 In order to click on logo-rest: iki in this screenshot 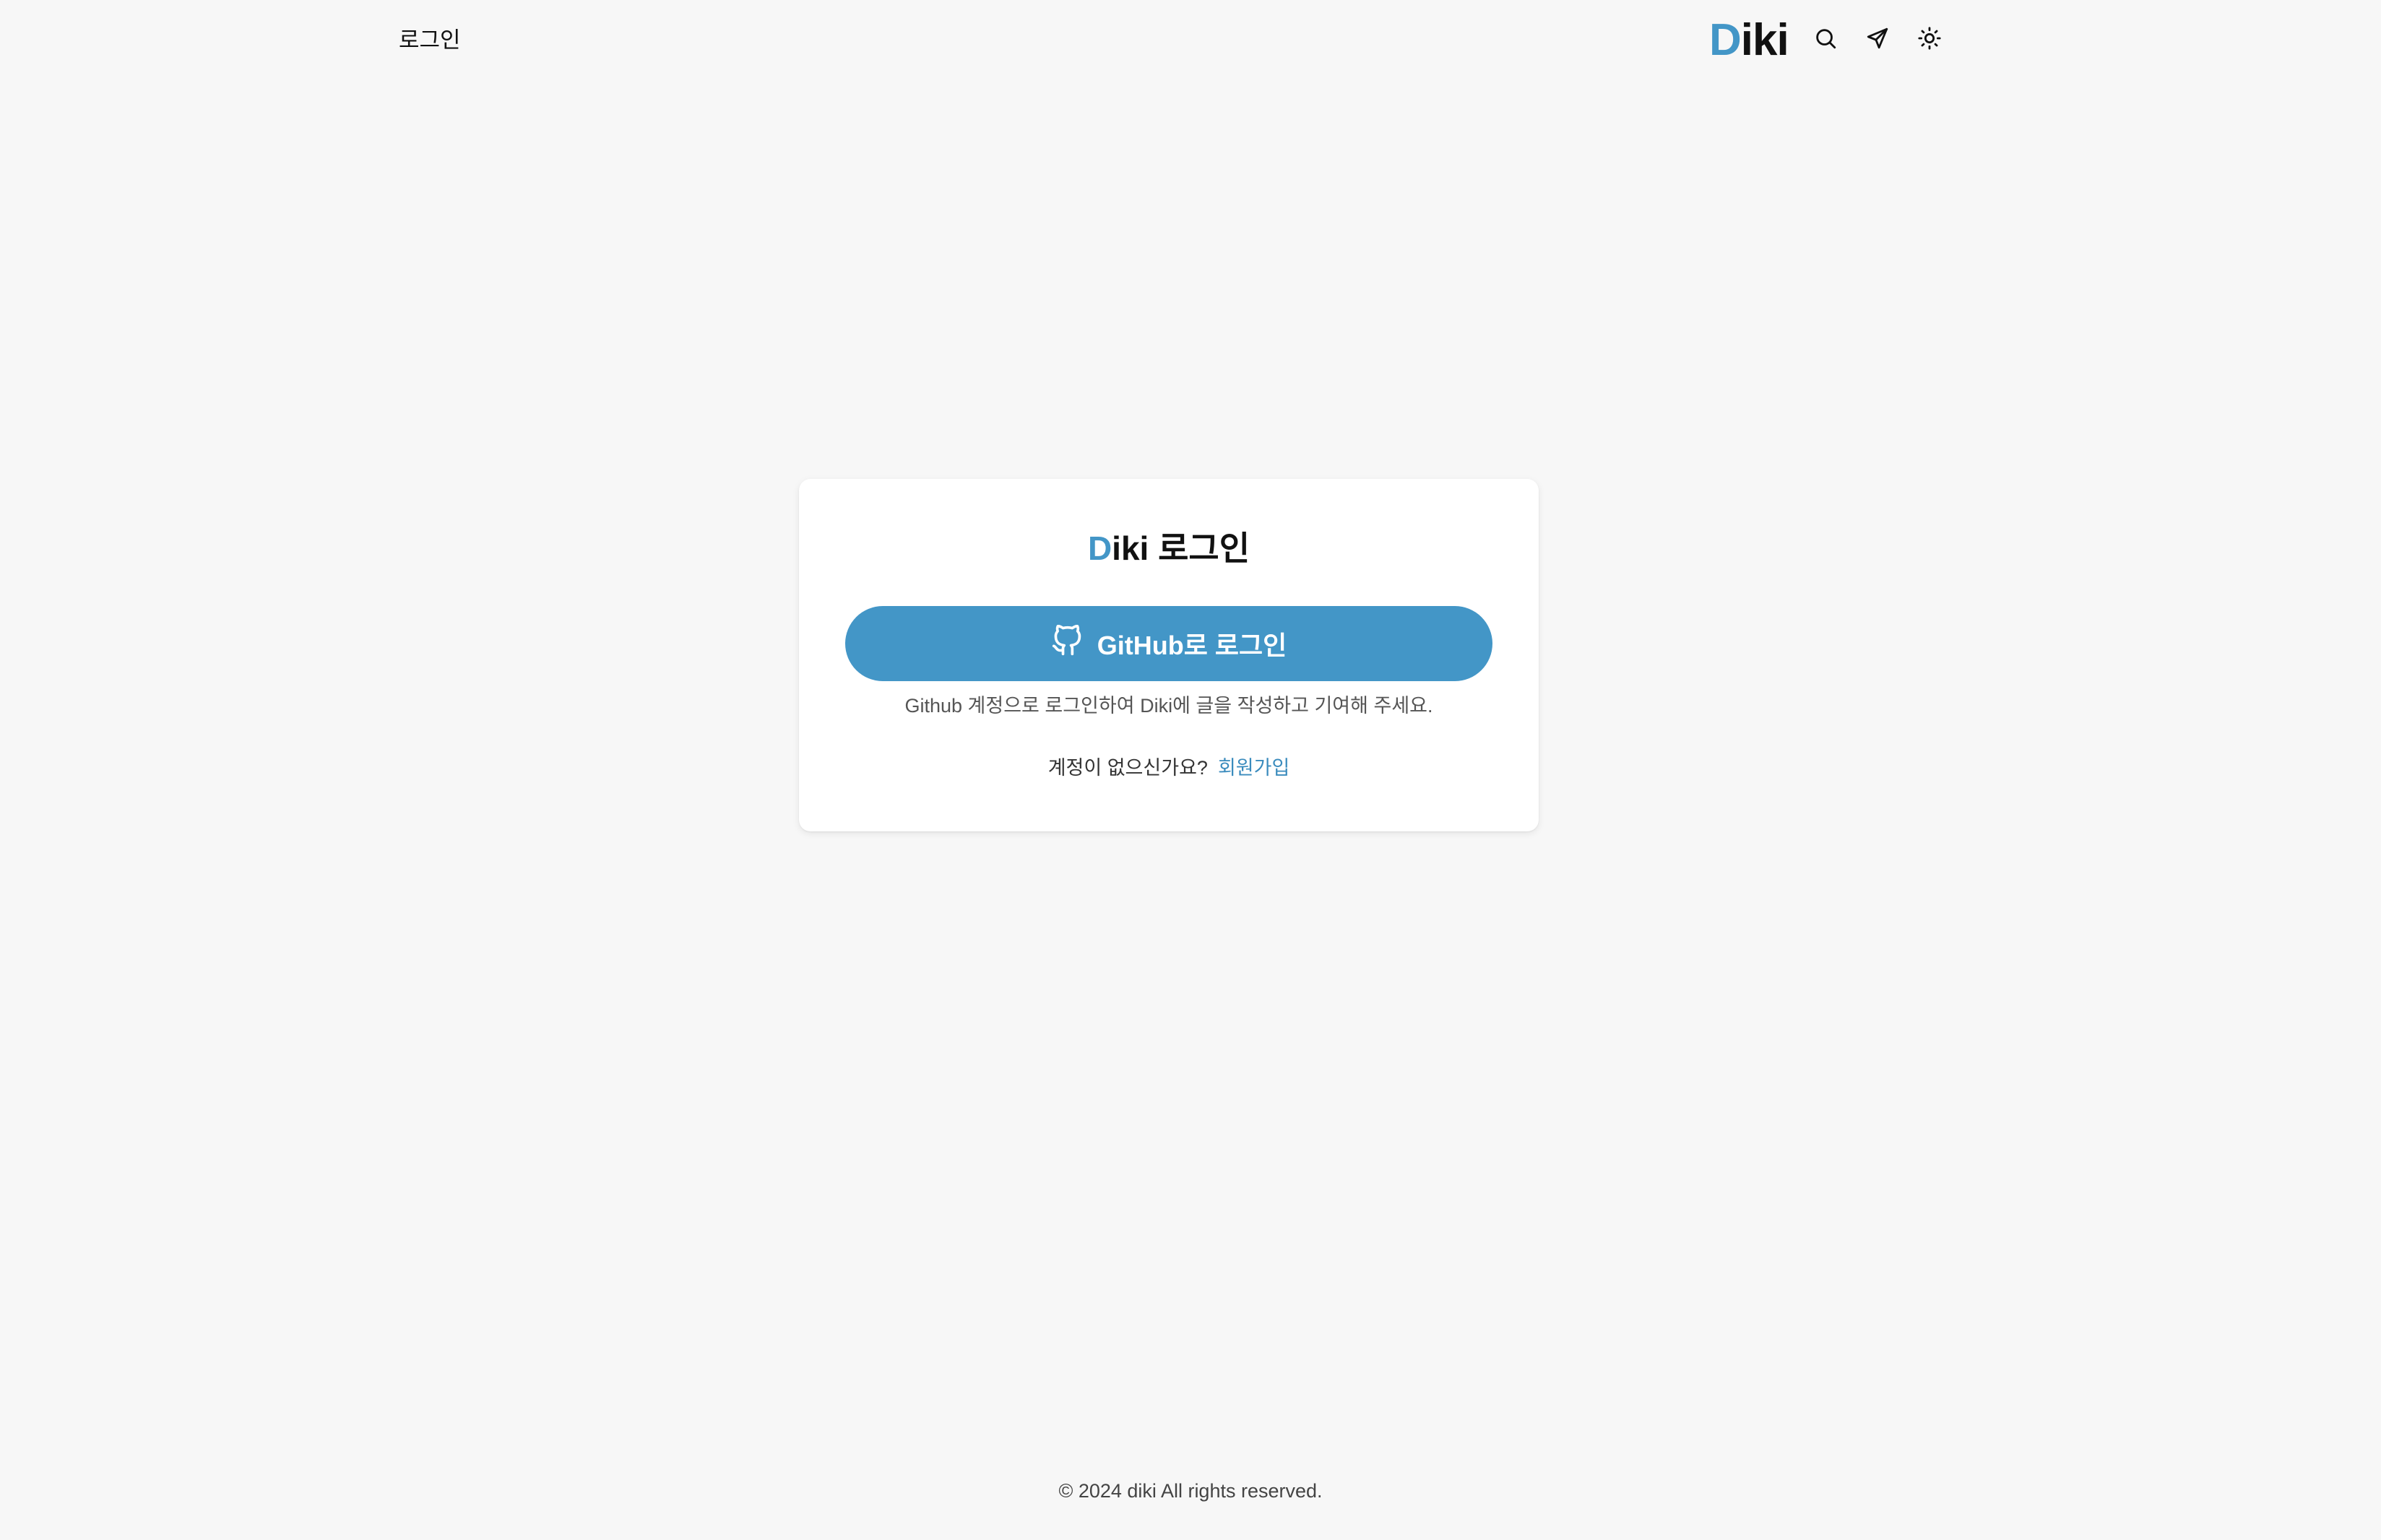, I will do `click(1764, 40)`.